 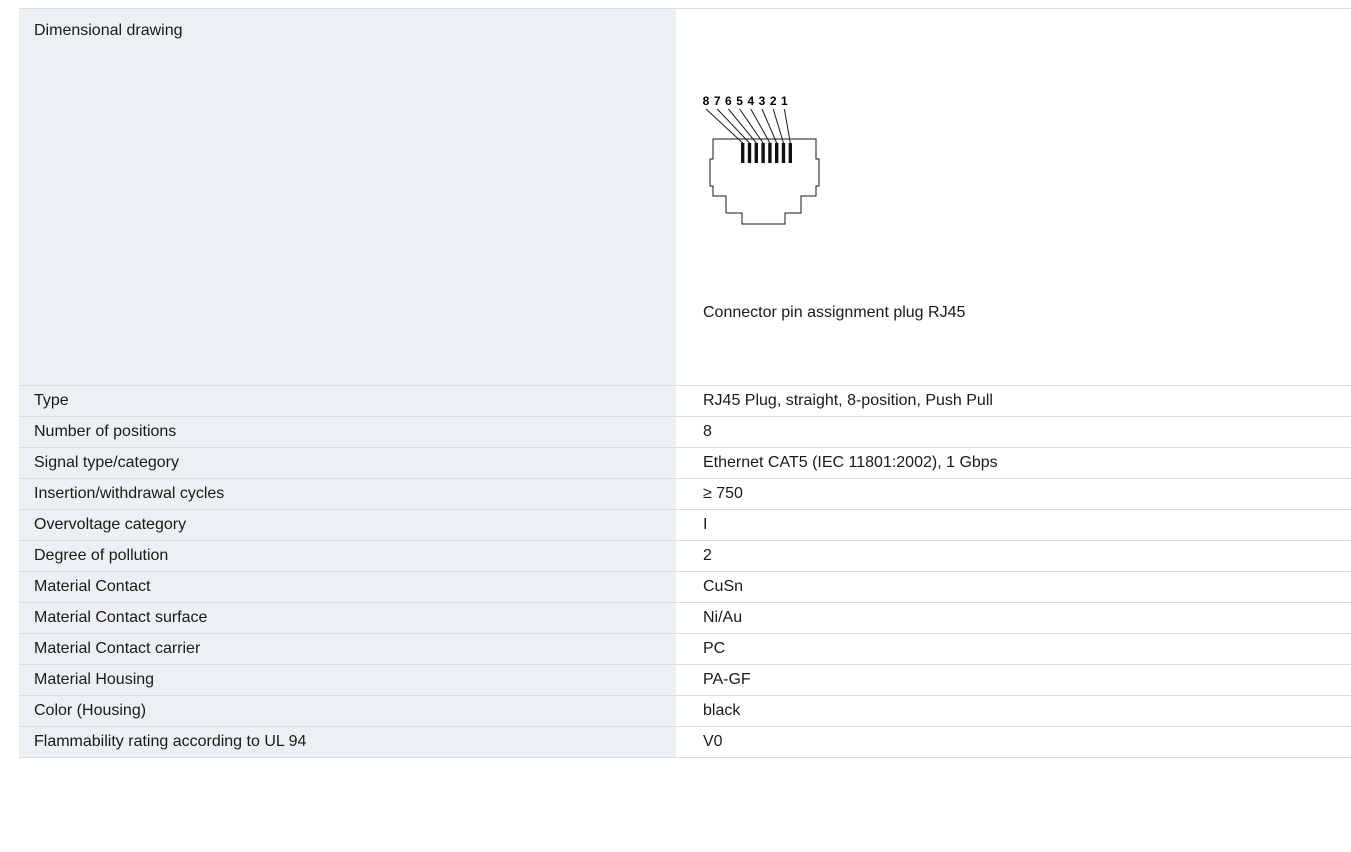 What do you see at coordinates (762, 101) in the screenshot?
I see `pin-number-label: 3` at bounding box center [762, 101].